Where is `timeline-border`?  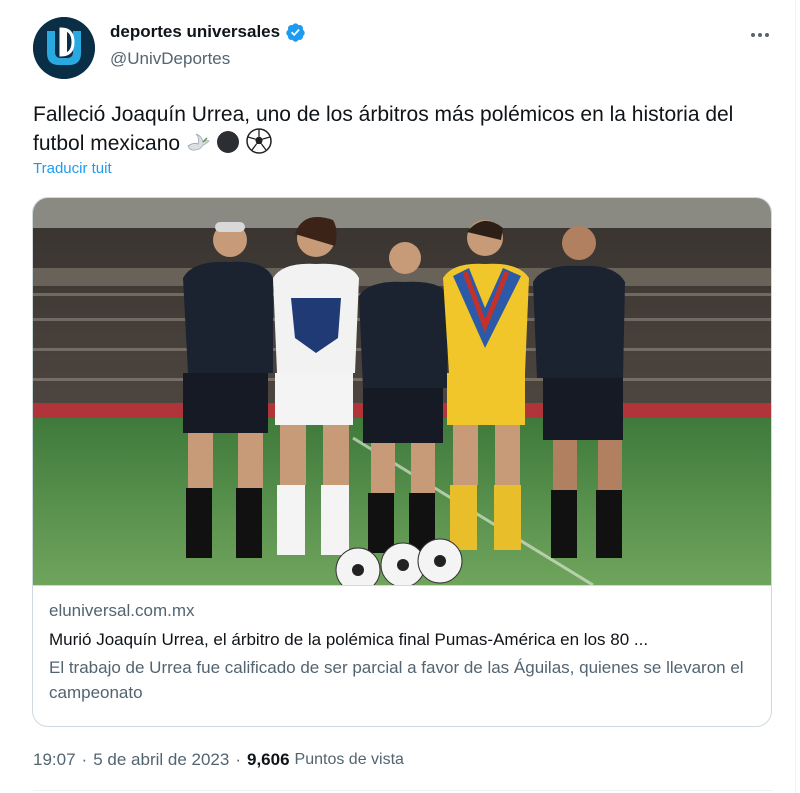 timeline-border is located at coordinates (795, 396).